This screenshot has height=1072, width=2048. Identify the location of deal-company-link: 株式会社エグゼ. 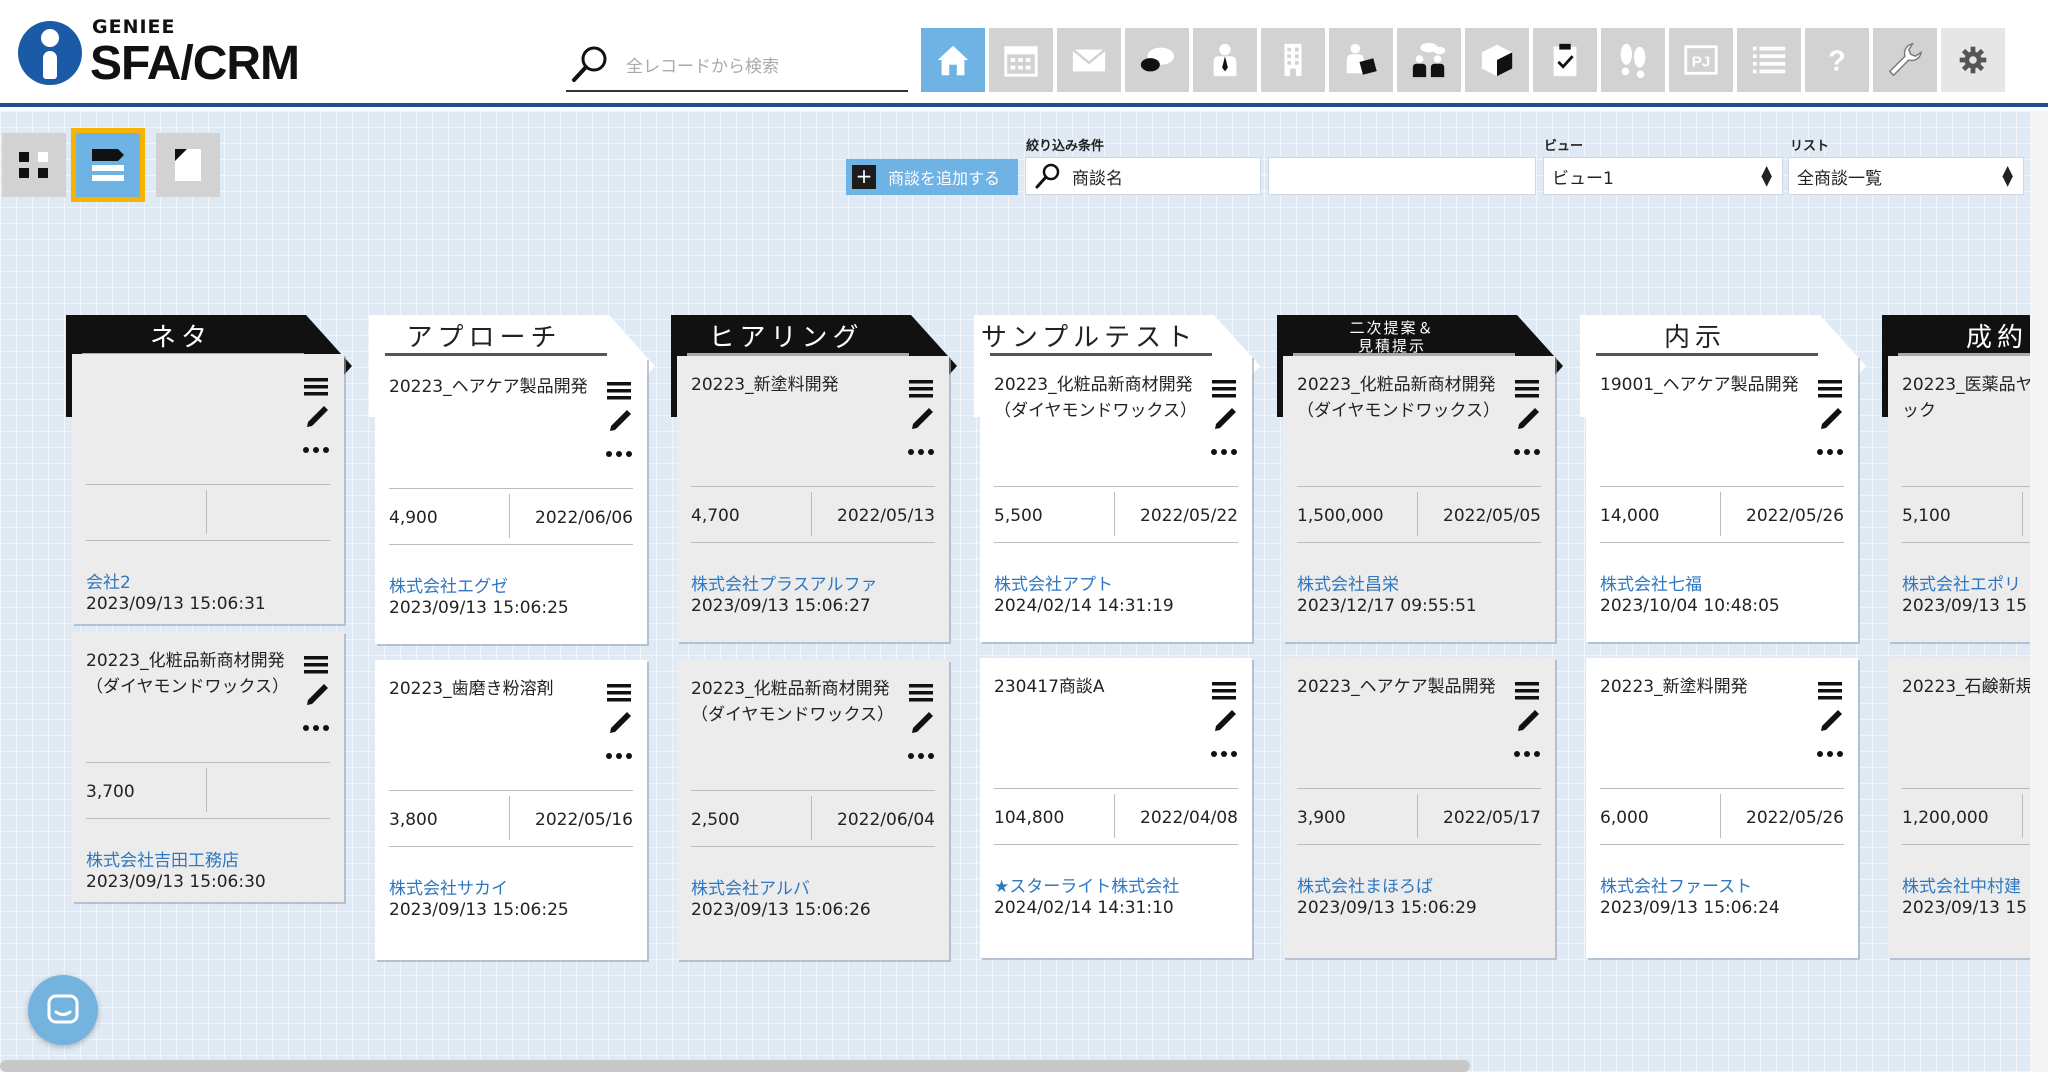
(448, 584).